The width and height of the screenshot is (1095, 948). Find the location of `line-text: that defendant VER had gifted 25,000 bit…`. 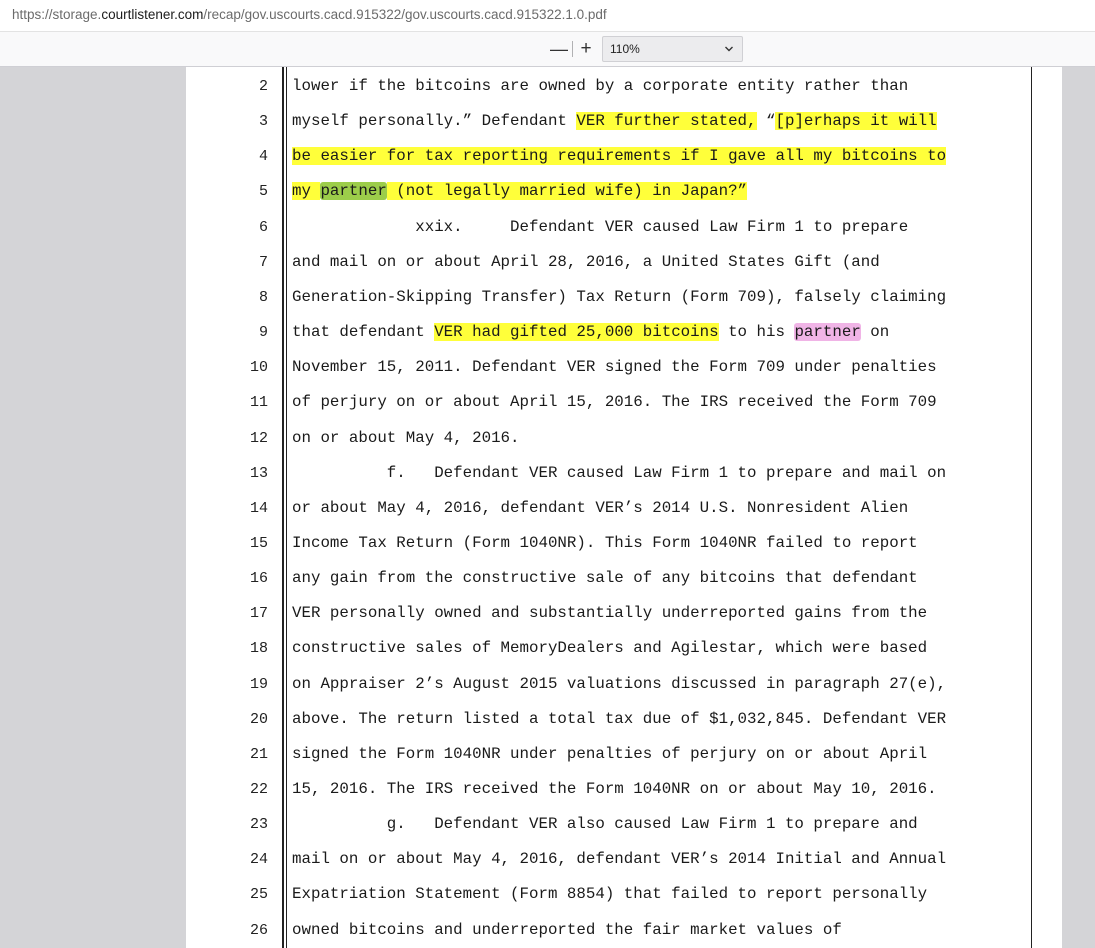

line-text: that defendant VER had gifted 25,000 bit… is located at coordinates (590, 332).